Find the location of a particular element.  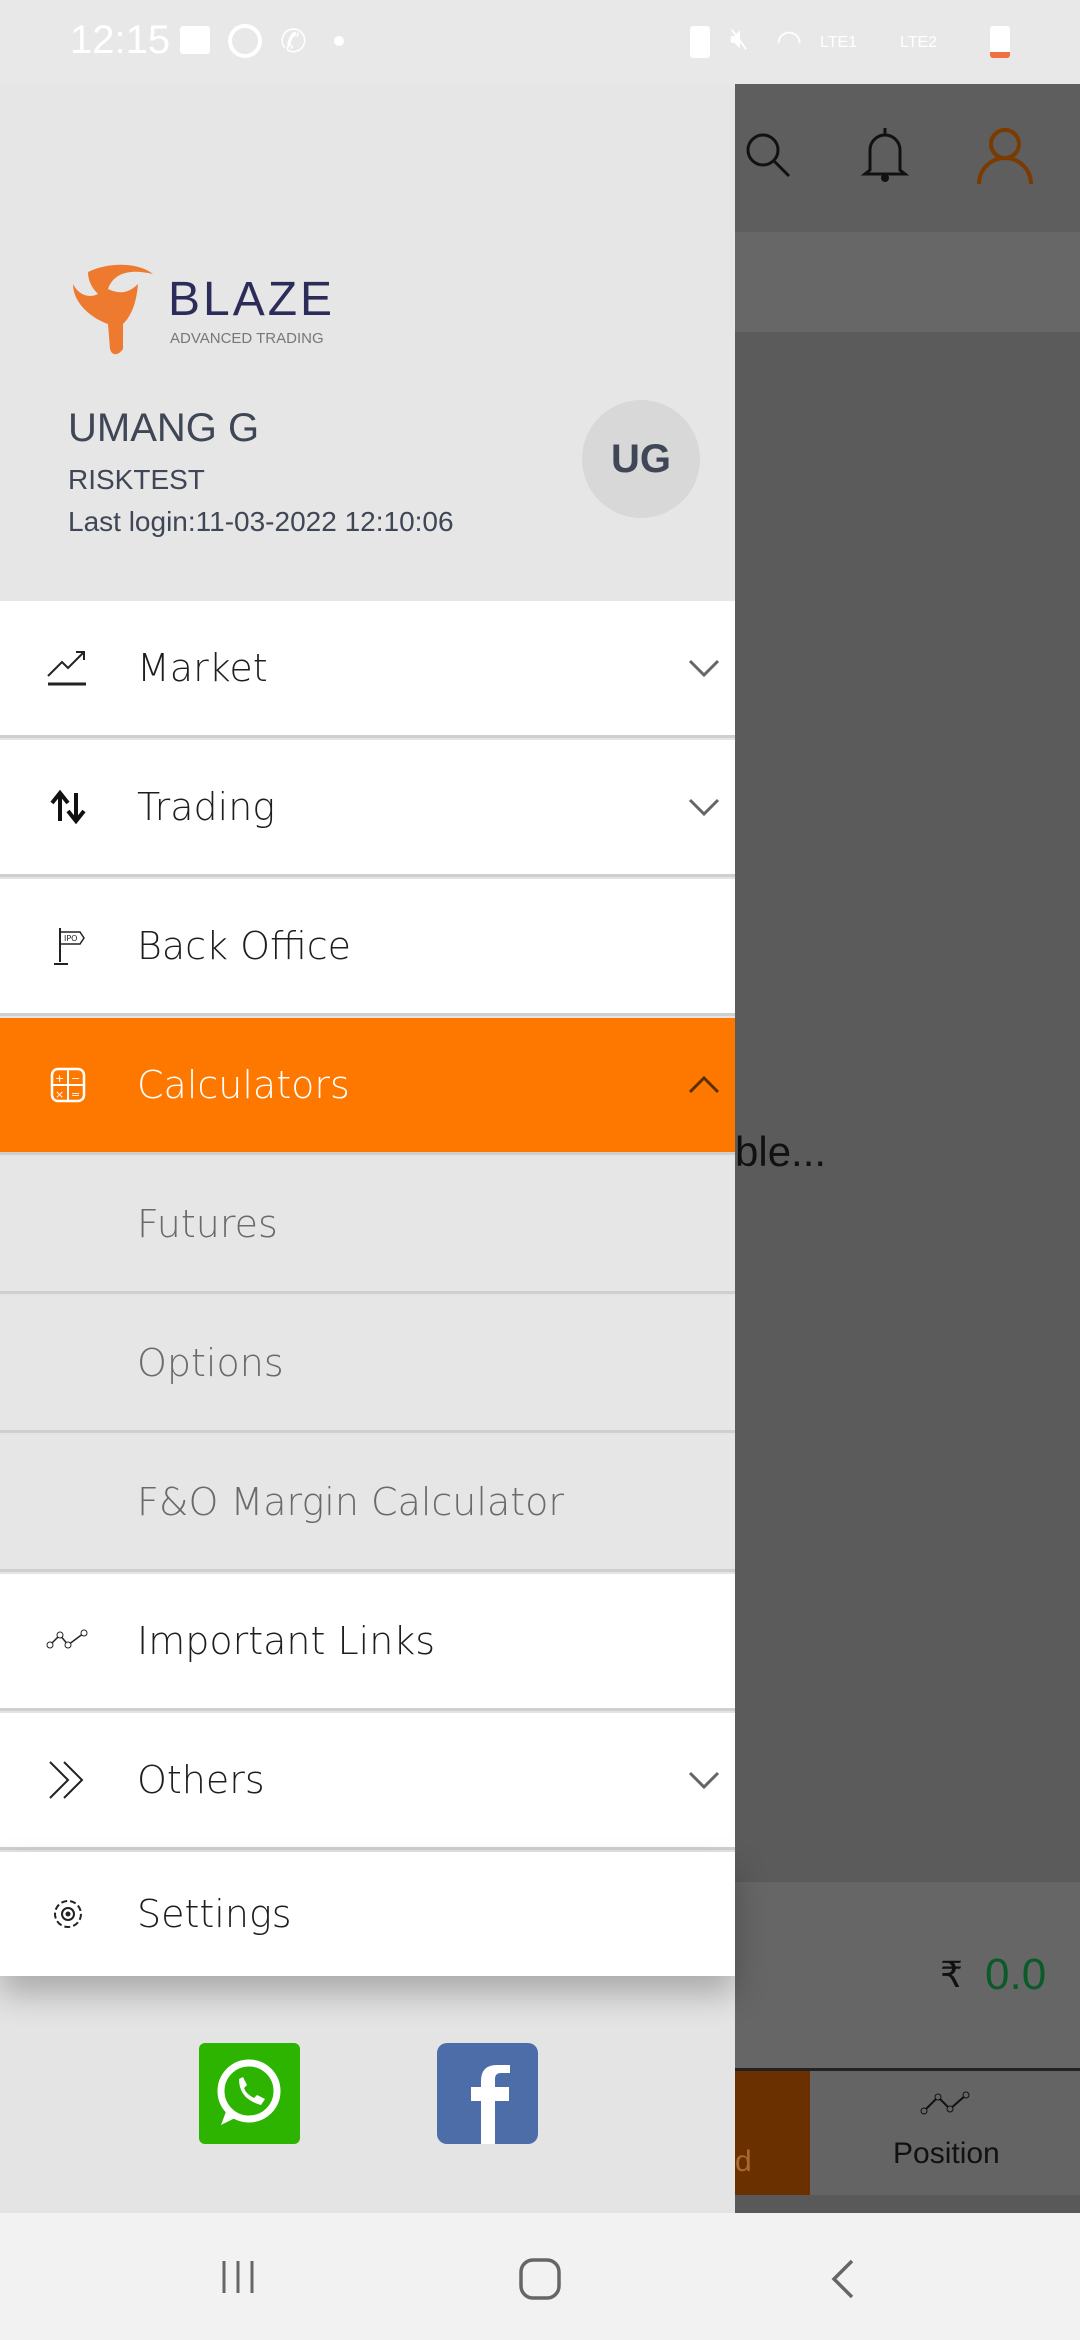

menu-item-others: Others is located at coordinates (367, 1781).